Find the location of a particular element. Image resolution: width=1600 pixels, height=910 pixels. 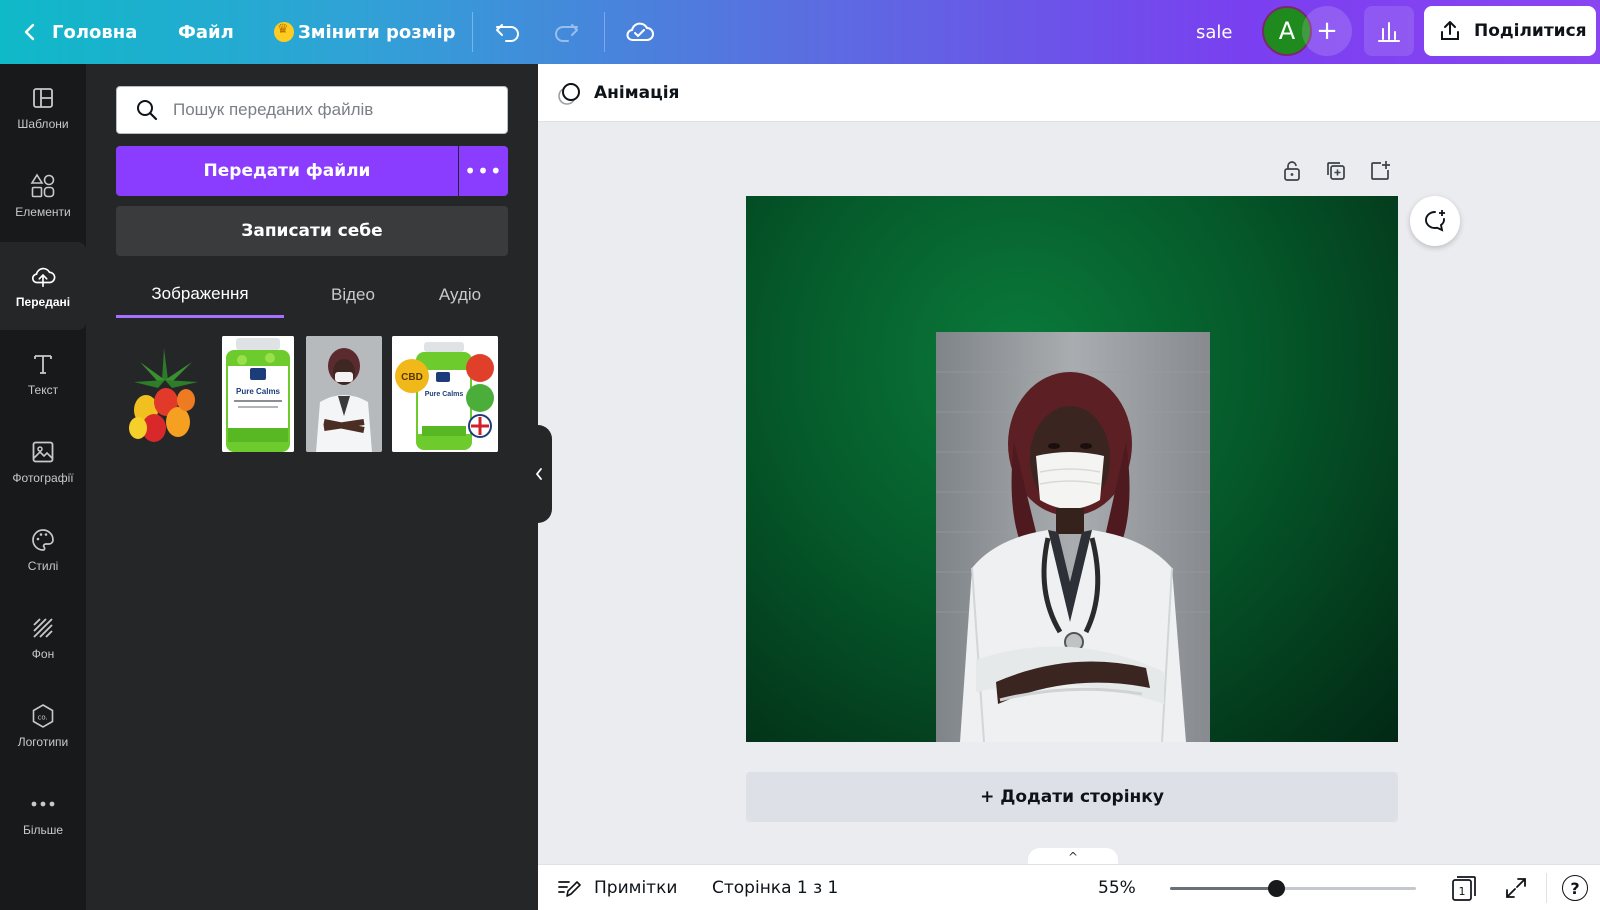

share-button: Поділитися is located at coordinates (1510, 31).